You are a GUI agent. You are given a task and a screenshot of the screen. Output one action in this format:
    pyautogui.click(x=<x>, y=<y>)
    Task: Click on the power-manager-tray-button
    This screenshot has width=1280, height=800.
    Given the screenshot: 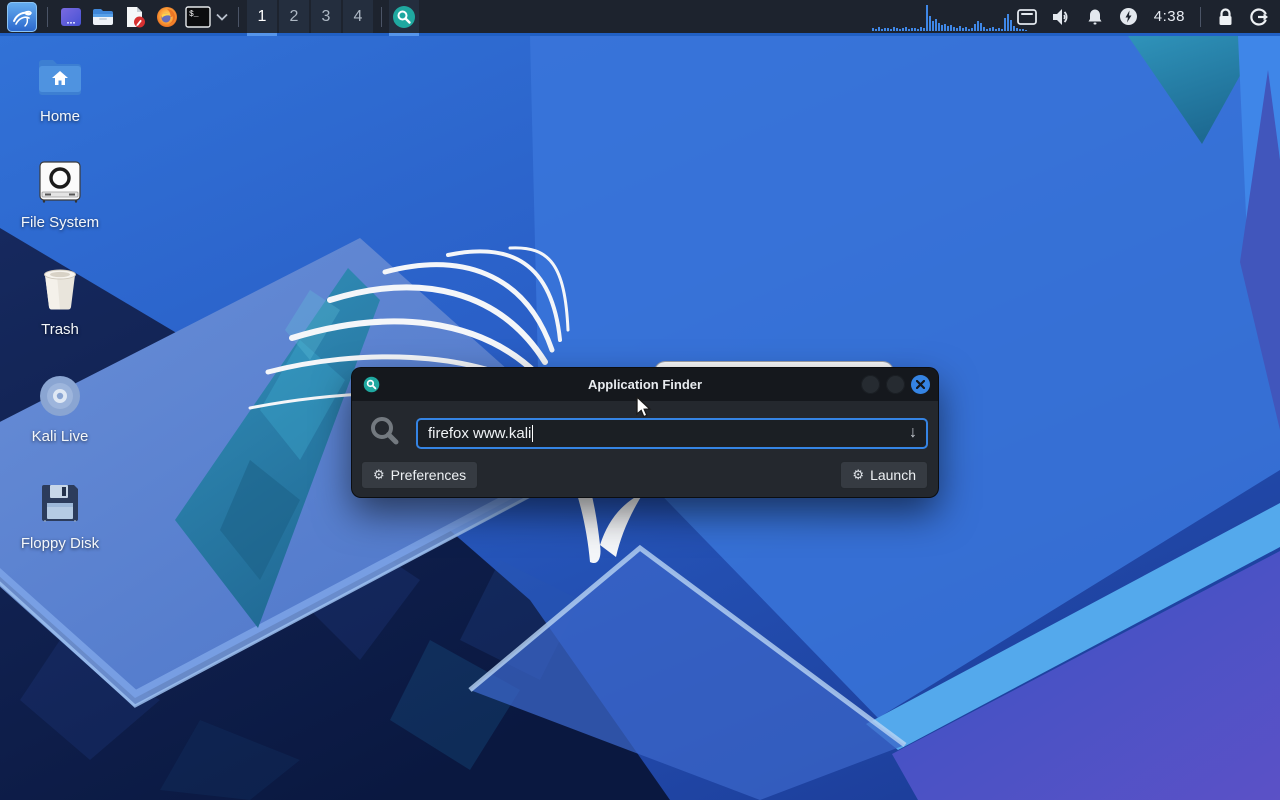 What is the action you would take?
    pyautogui.click(x=1129, y=16)
    